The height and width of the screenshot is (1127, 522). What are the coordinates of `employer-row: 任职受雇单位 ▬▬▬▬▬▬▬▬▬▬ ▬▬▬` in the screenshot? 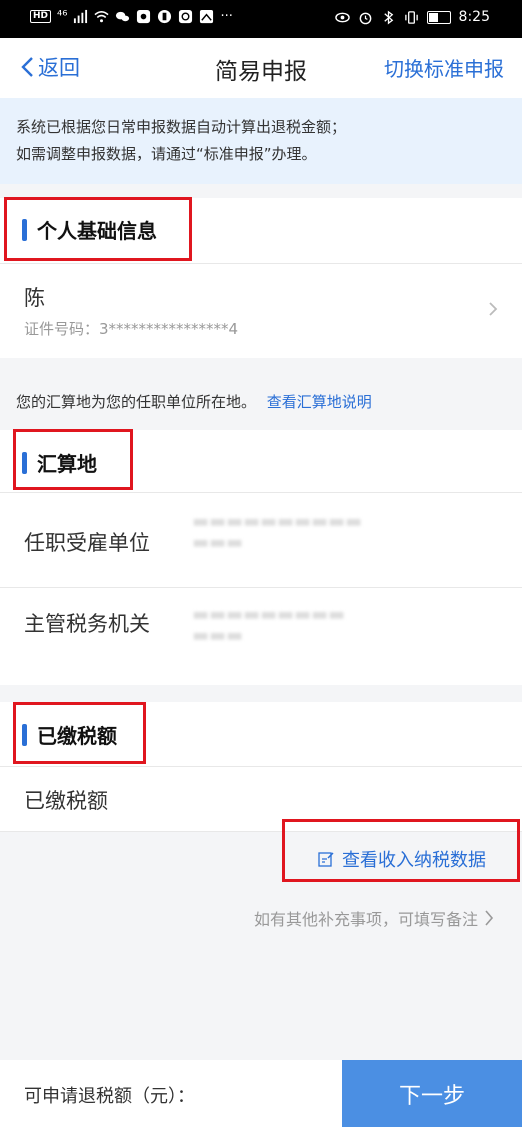 It's located at (261, 540).